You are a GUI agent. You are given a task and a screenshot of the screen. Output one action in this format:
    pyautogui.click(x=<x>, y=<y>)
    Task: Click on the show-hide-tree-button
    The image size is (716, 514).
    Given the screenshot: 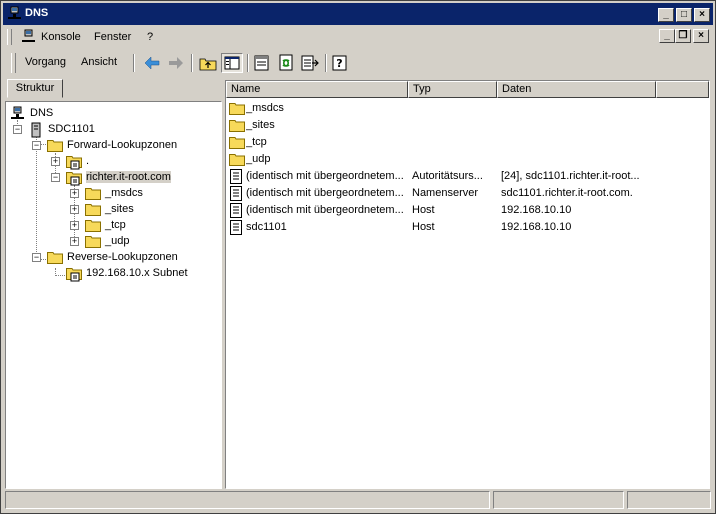 What is the action you would take?
    pyautogui.click(x=232, y=63)
    